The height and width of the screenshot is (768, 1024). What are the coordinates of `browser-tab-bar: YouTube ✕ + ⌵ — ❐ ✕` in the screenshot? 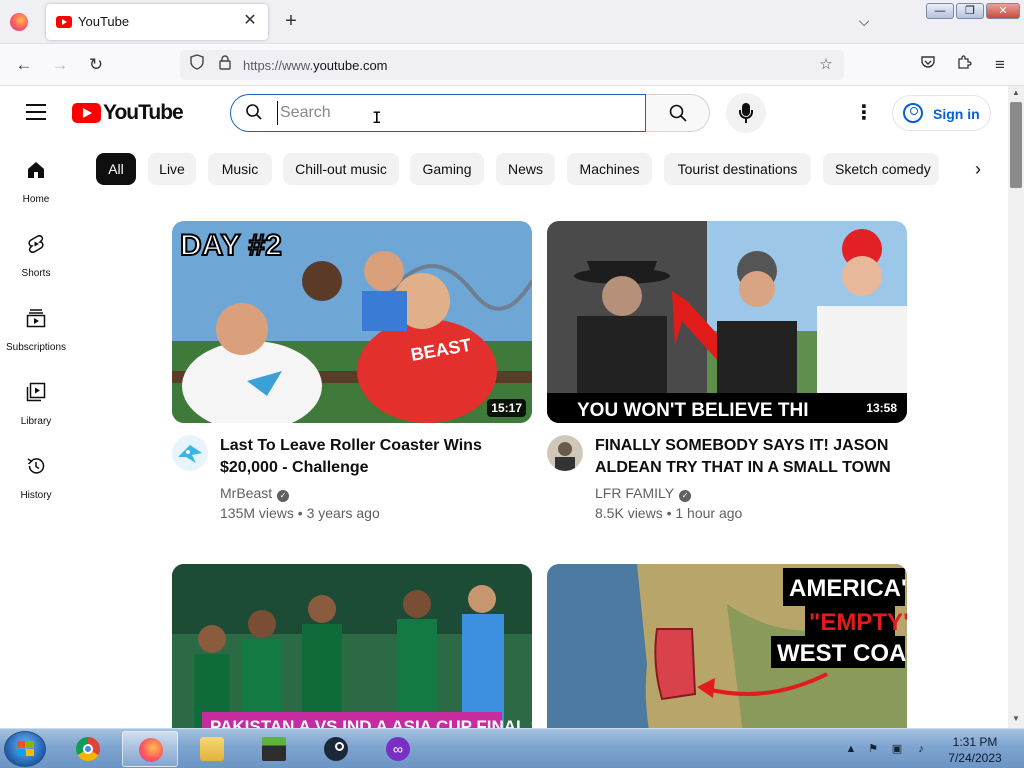 It's located at (512, 22).